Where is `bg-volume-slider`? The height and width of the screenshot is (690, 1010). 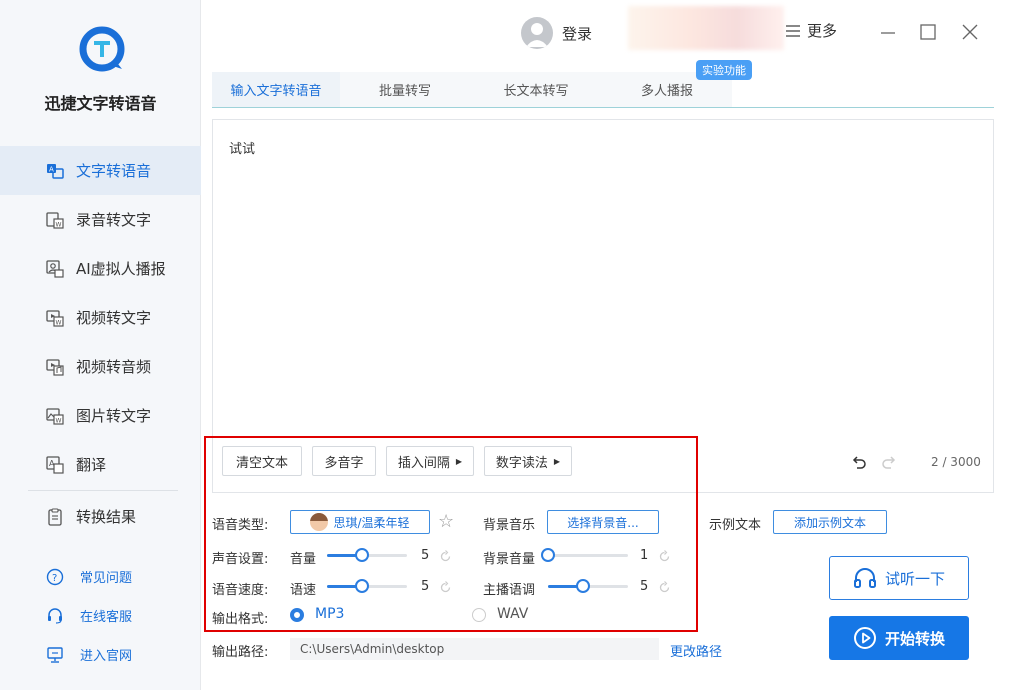 bg-volume-slider is located at coordinates (584, 555).